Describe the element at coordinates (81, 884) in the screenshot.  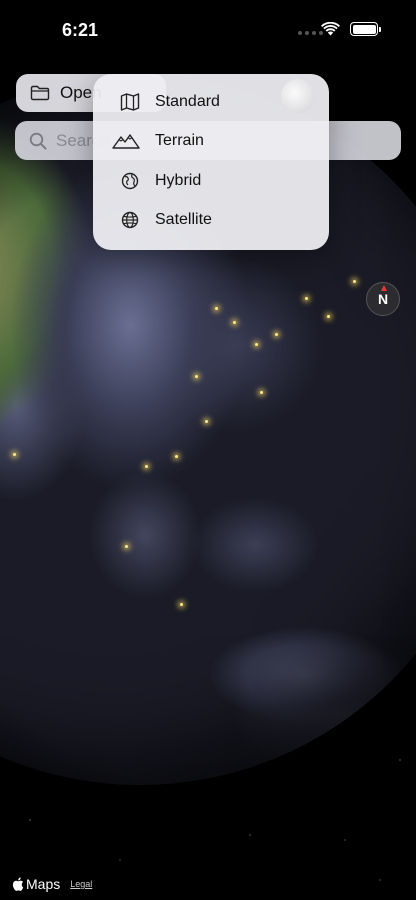
I see `legal-link: Legal` at that location.